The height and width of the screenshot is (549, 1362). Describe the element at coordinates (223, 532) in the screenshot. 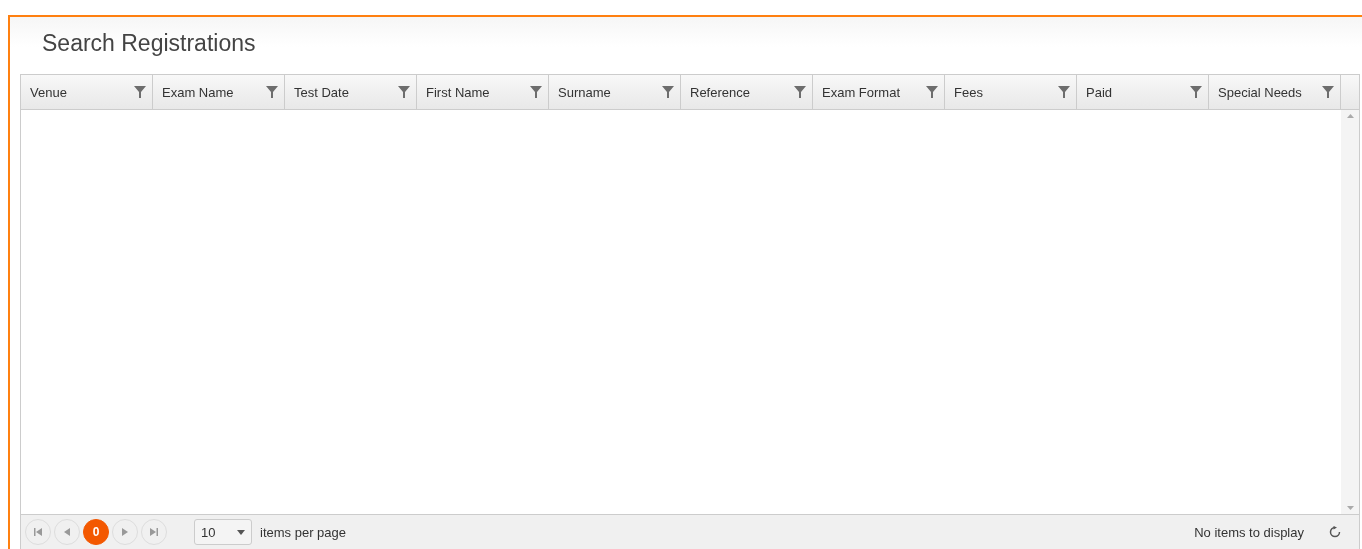

I see `page-size-dropdown: 10` at that location.